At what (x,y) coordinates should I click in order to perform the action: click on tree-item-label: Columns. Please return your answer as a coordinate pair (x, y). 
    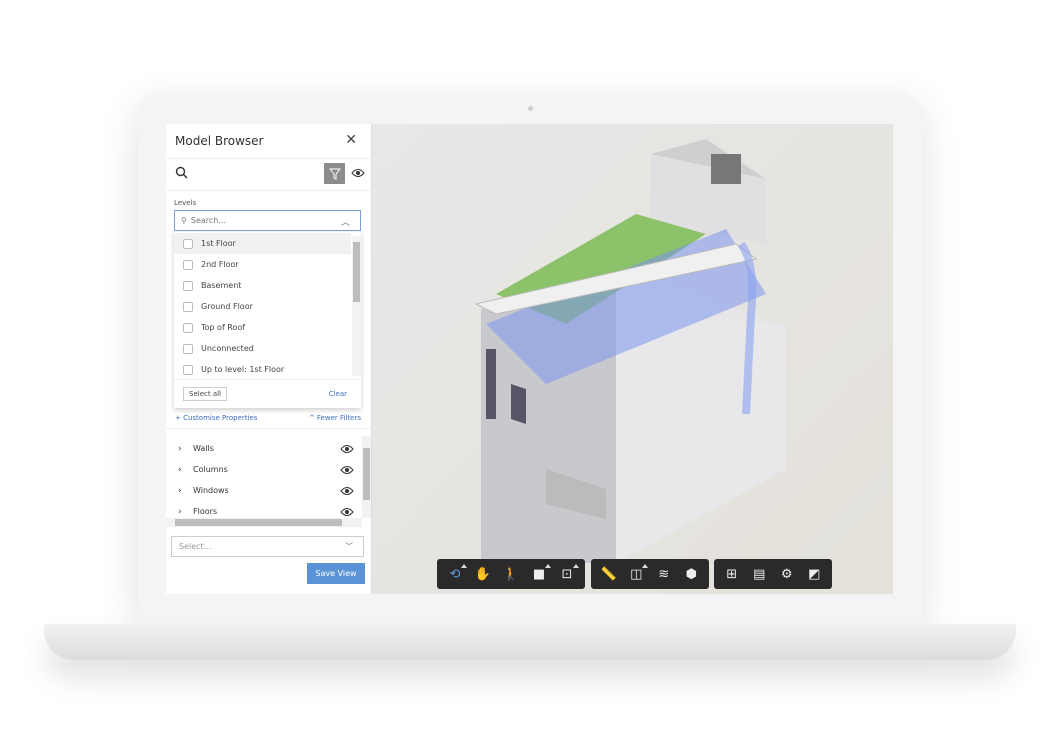
    Looking at the image, I should click on (210, 469).